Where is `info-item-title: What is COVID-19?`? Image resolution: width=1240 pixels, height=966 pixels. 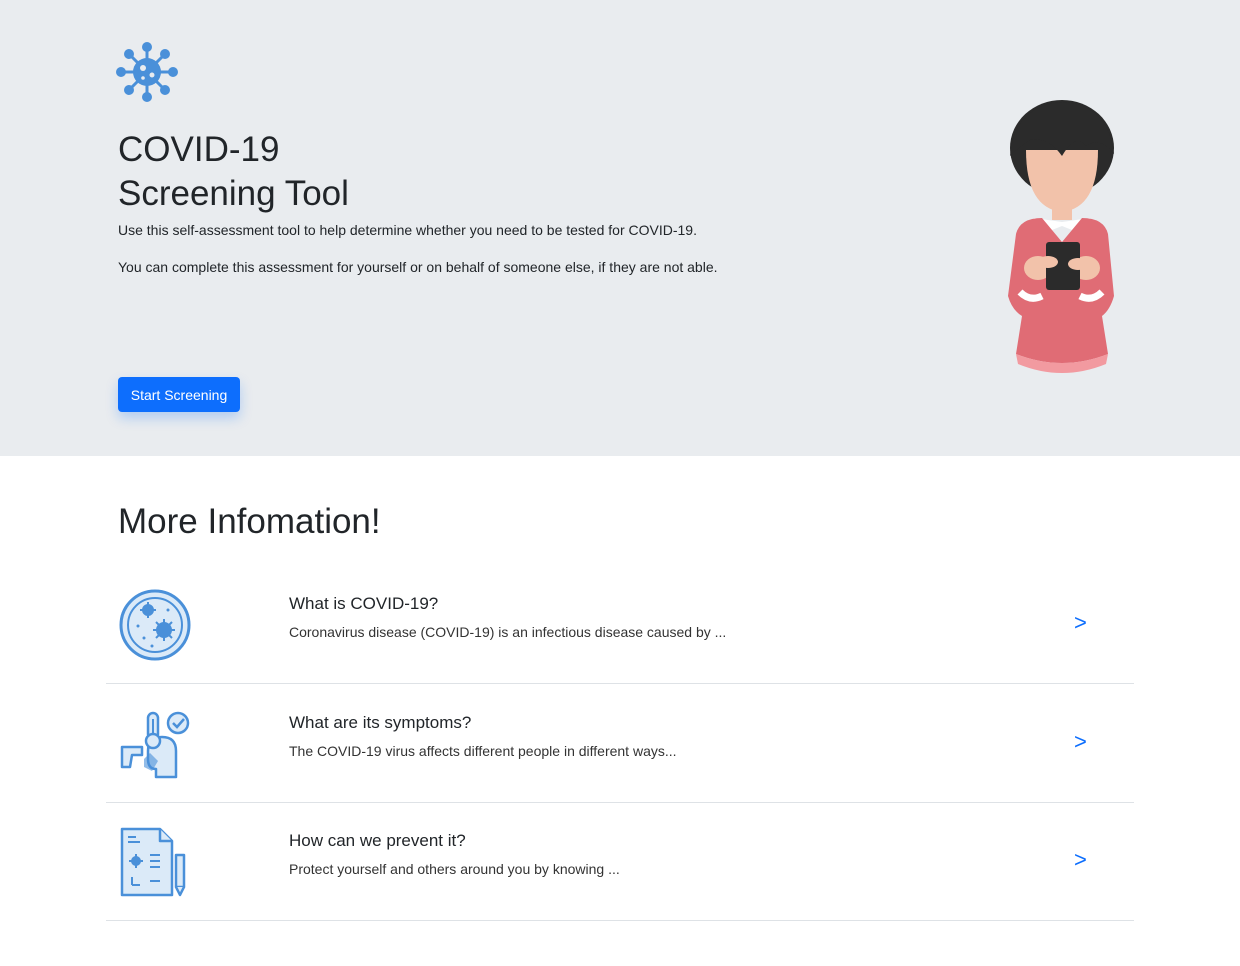
info-item-title: What is COVID-19? is located at coordinates (364, 603).